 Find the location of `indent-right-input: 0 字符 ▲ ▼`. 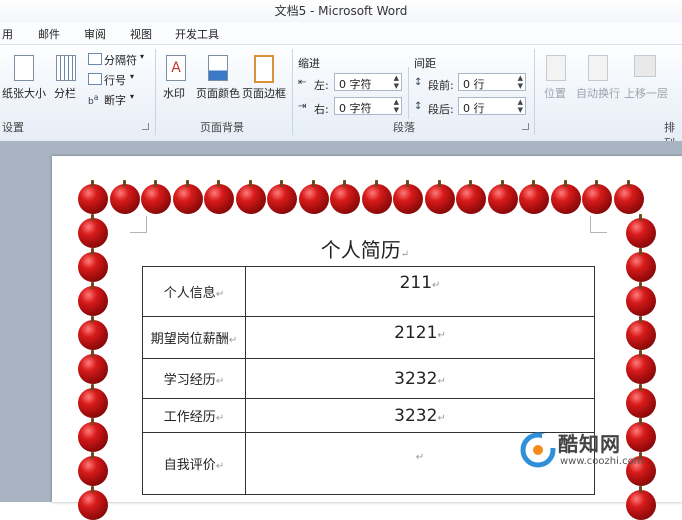

indent-right-input: 0 字符 ▲ ▼ is located at coordinates (368, 106).